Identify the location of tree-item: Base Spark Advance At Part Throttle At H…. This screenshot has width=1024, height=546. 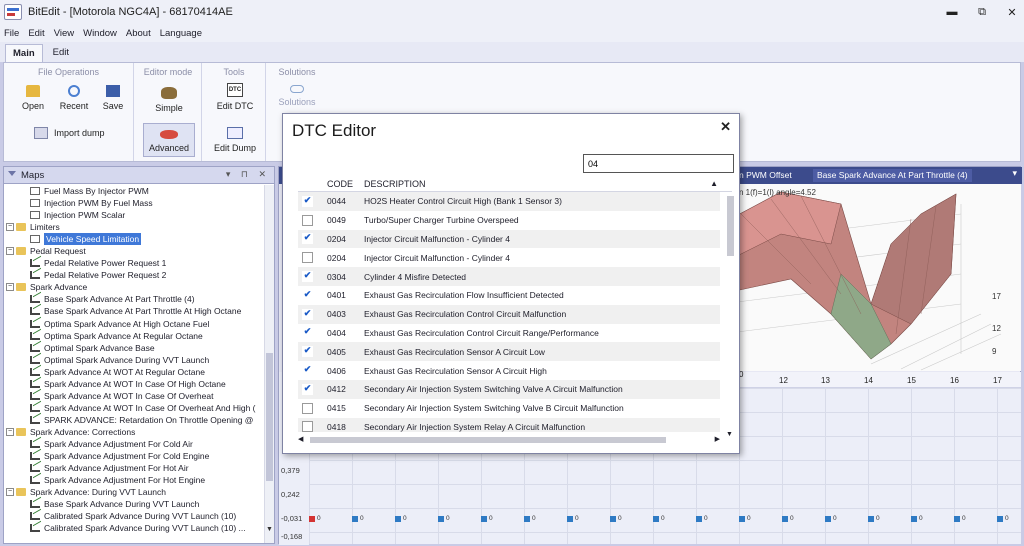
(134, 311).